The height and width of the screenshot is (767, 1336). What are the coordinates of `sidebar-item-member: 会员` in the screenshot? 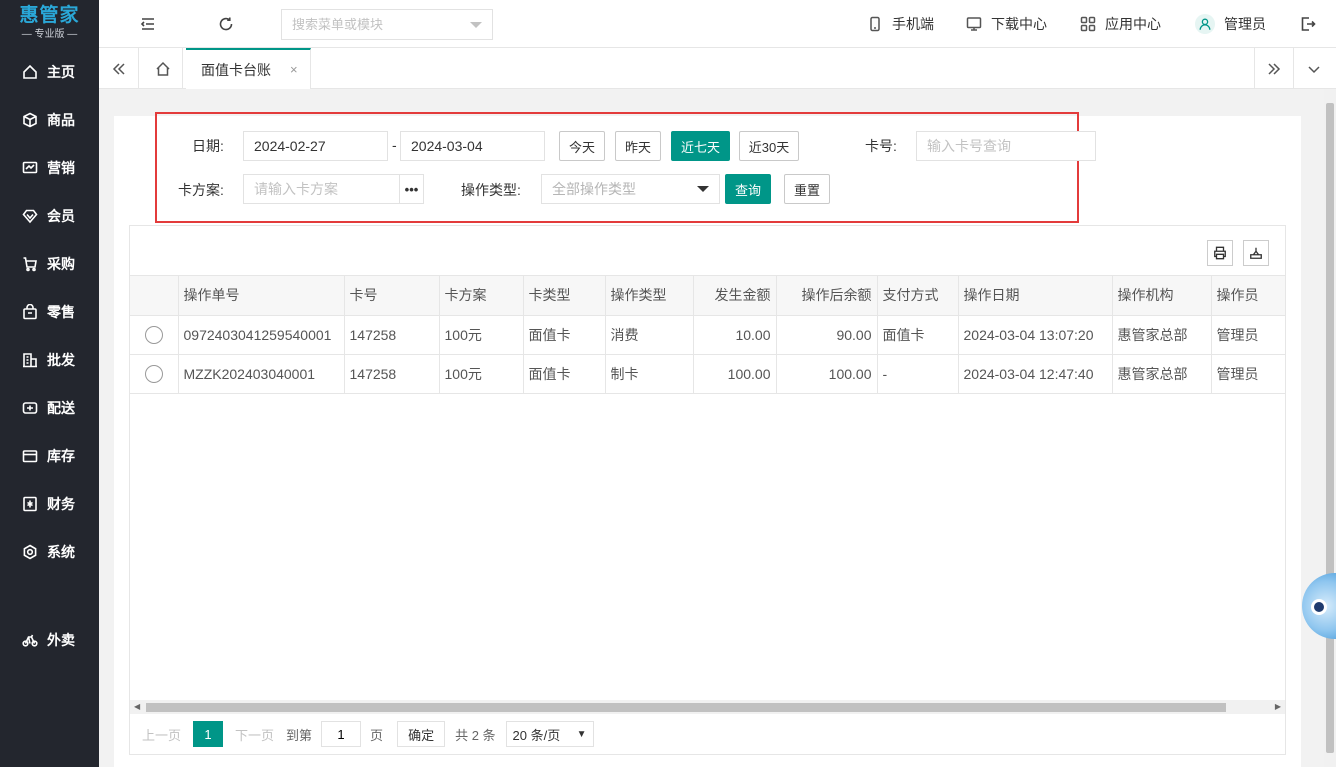 It's located at (49, 216).